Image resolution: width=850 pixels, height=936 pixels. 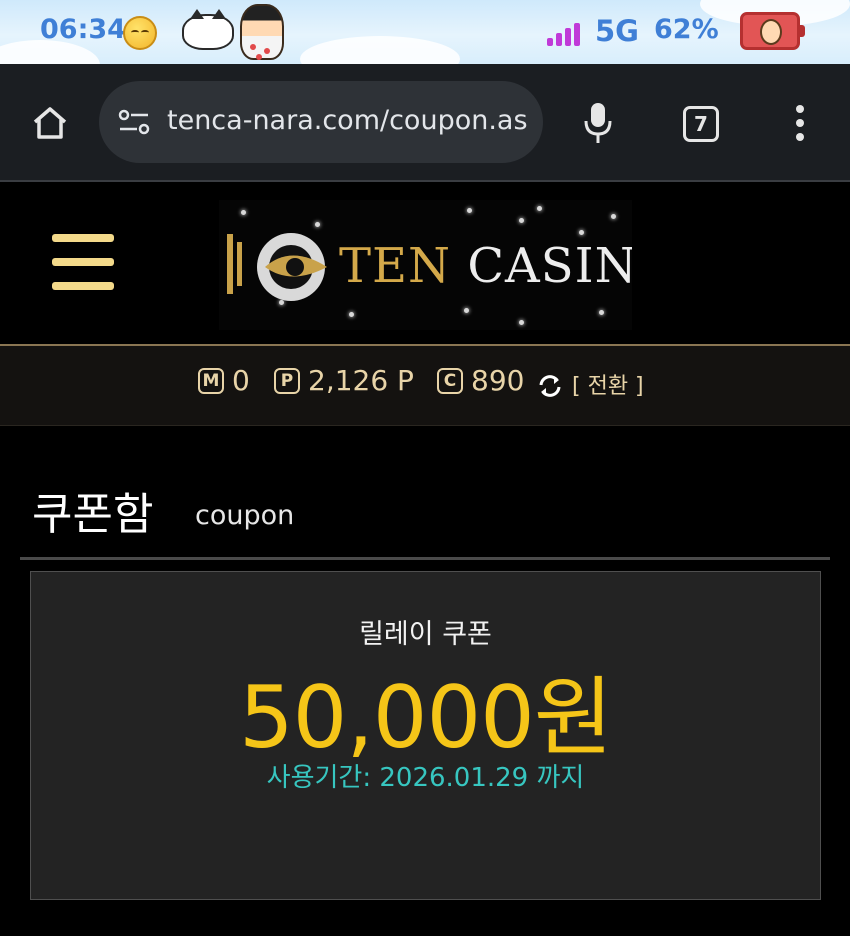 What do you see at coordinates (361, 380) in the screenshot?
I see `point-value: 2,126 P` at bounding box center [361, 380].